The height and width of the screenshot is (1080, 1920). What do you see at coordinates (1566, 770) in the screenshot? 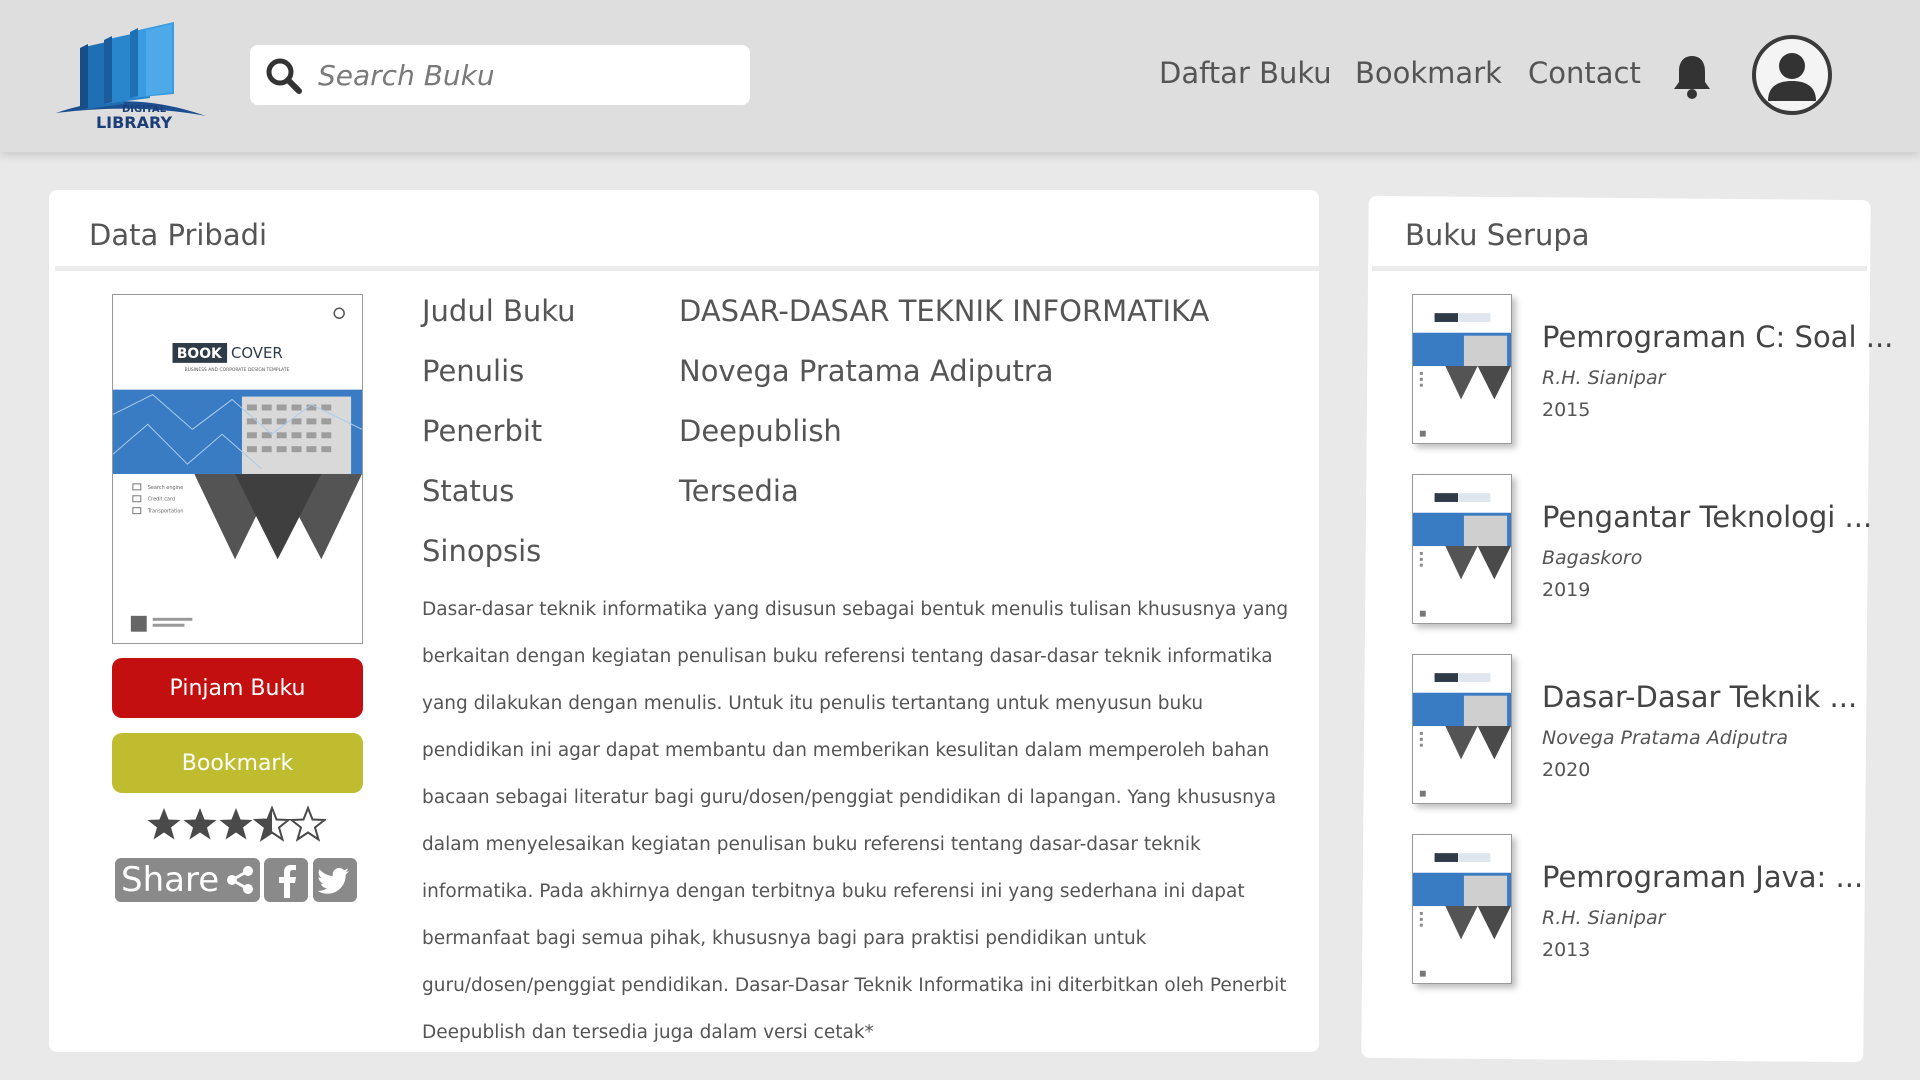
I see `similar-book-year: 2020` at bounding box center [1566, 770].